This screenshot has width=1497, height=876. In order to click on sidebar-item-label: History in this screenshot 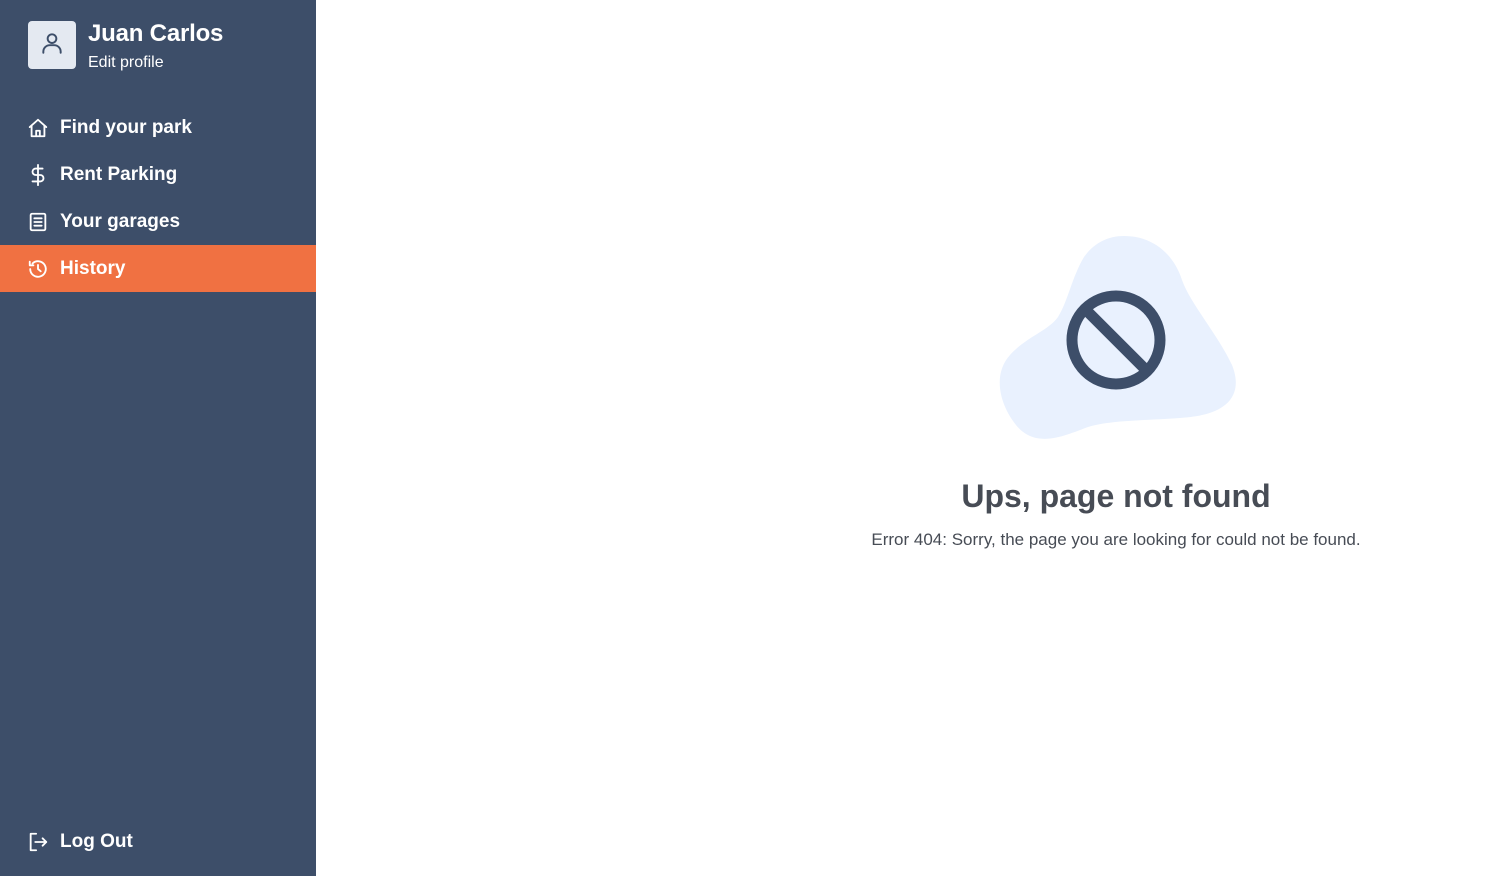, I will do `click(93, 268)`.